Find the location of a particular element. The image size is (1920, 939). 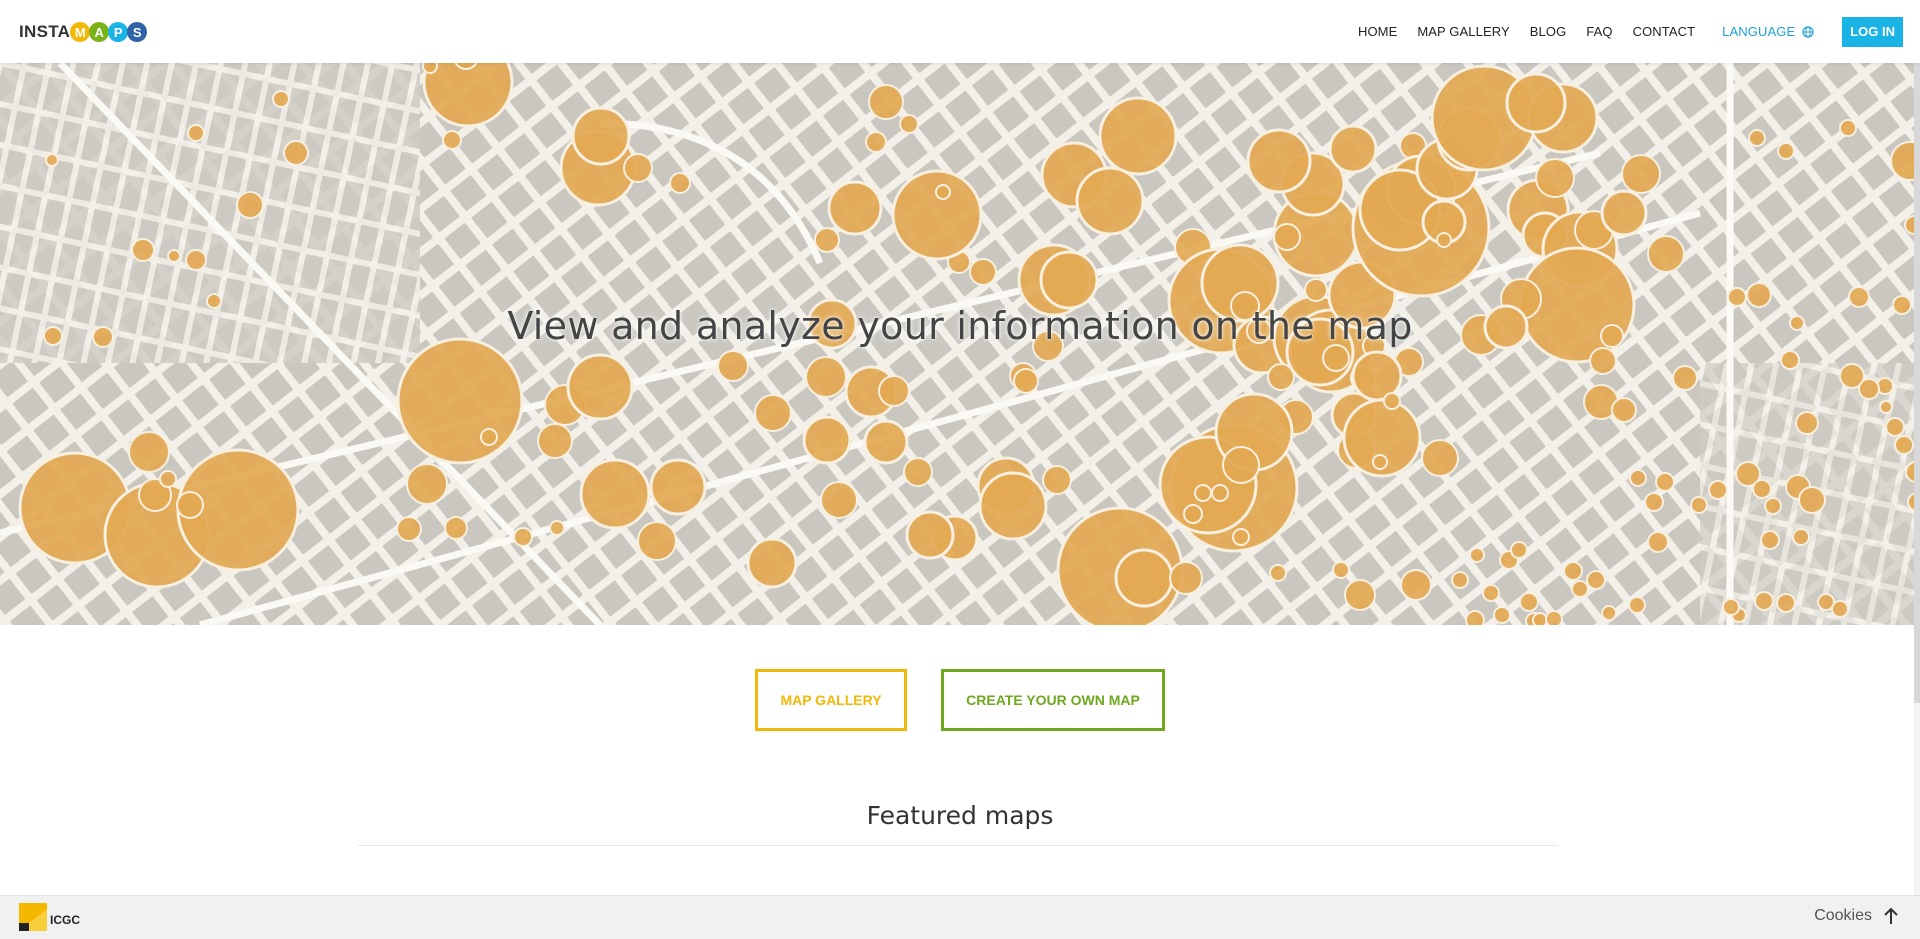

create-map-button: CREATE YOUR OWN MAP is located at coordinates (1053, 700).